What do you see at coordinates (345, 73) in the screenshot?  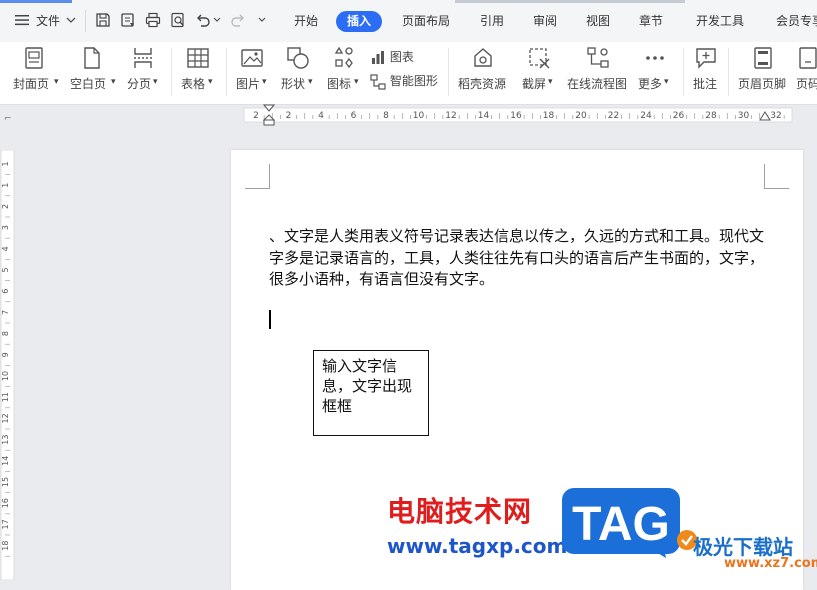 I see `icon-button: 图标 ▾` at bounding box center [345, 73].